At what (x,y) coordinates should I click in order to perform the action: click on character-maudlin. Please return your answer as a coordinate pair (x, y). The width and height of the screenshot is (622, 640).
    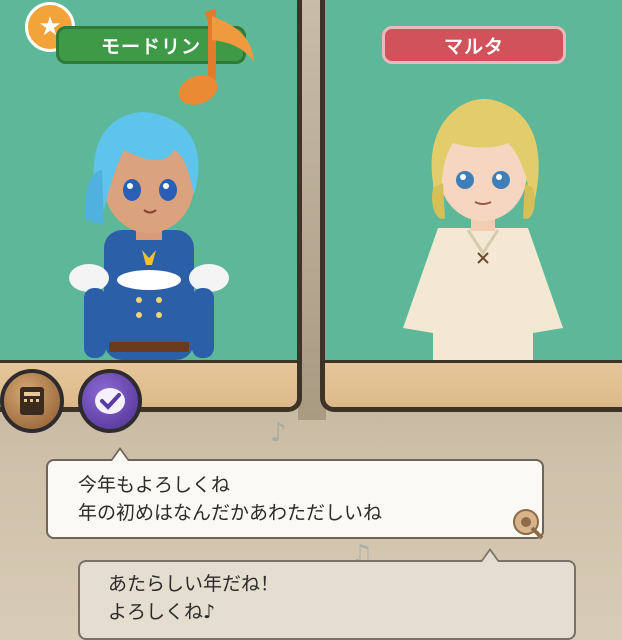
    Looking at the image, I should click on (149, 235).